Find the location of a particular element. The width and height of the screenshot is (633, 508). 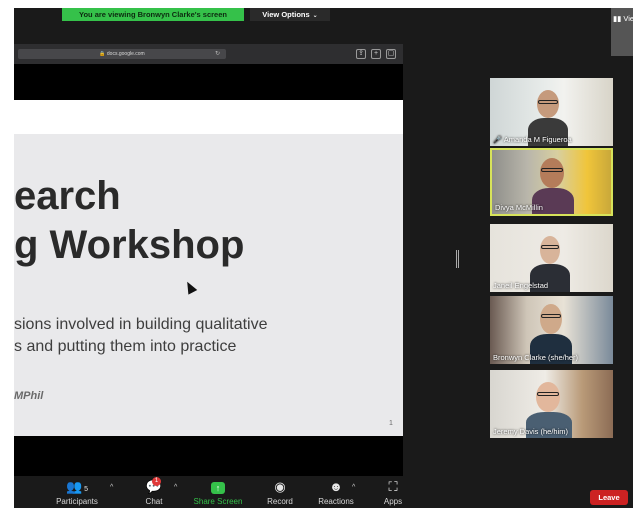

participant-name-label: Divya McMillin is located at coordinates (519, 207).